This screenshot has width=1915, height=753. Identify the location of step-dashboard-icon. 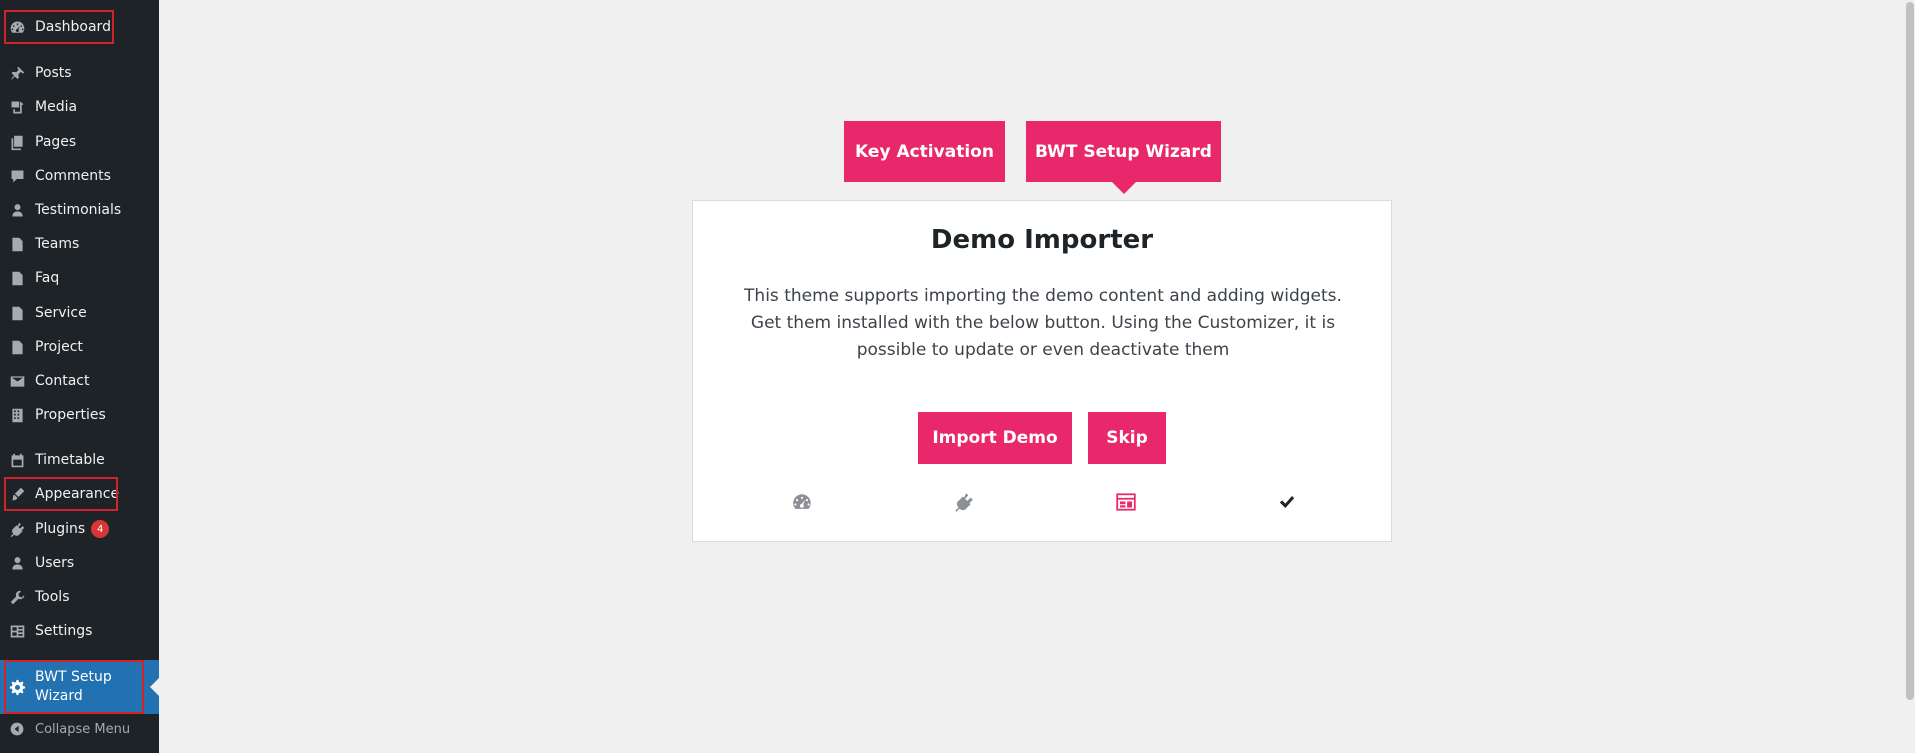
(802, 502).